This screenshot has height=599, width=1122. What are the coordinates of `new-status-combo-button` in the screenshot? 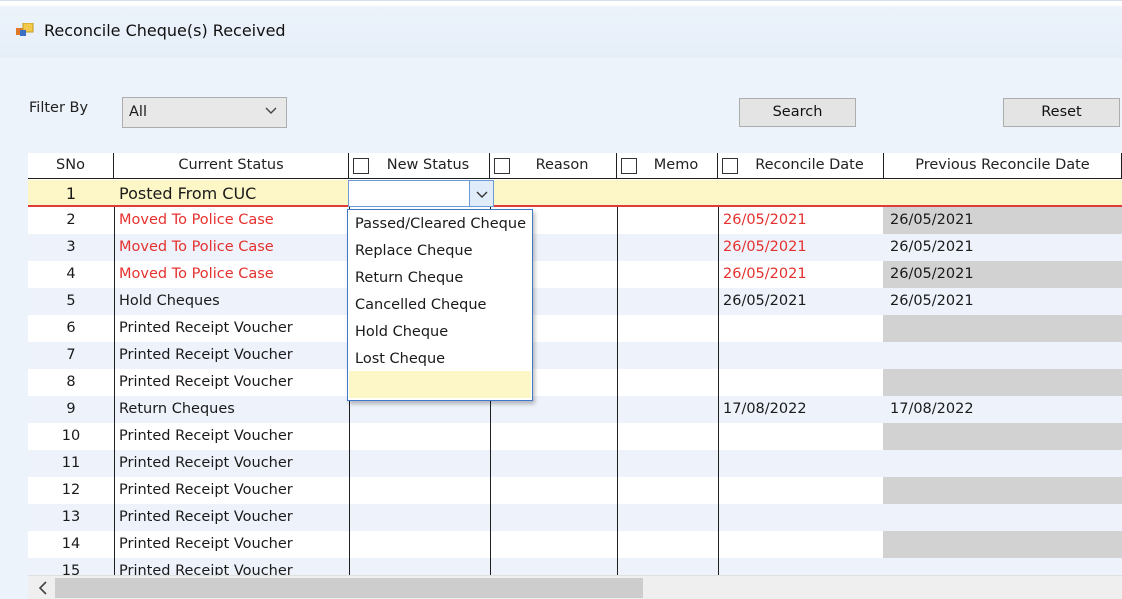 It's located at (481, 193).